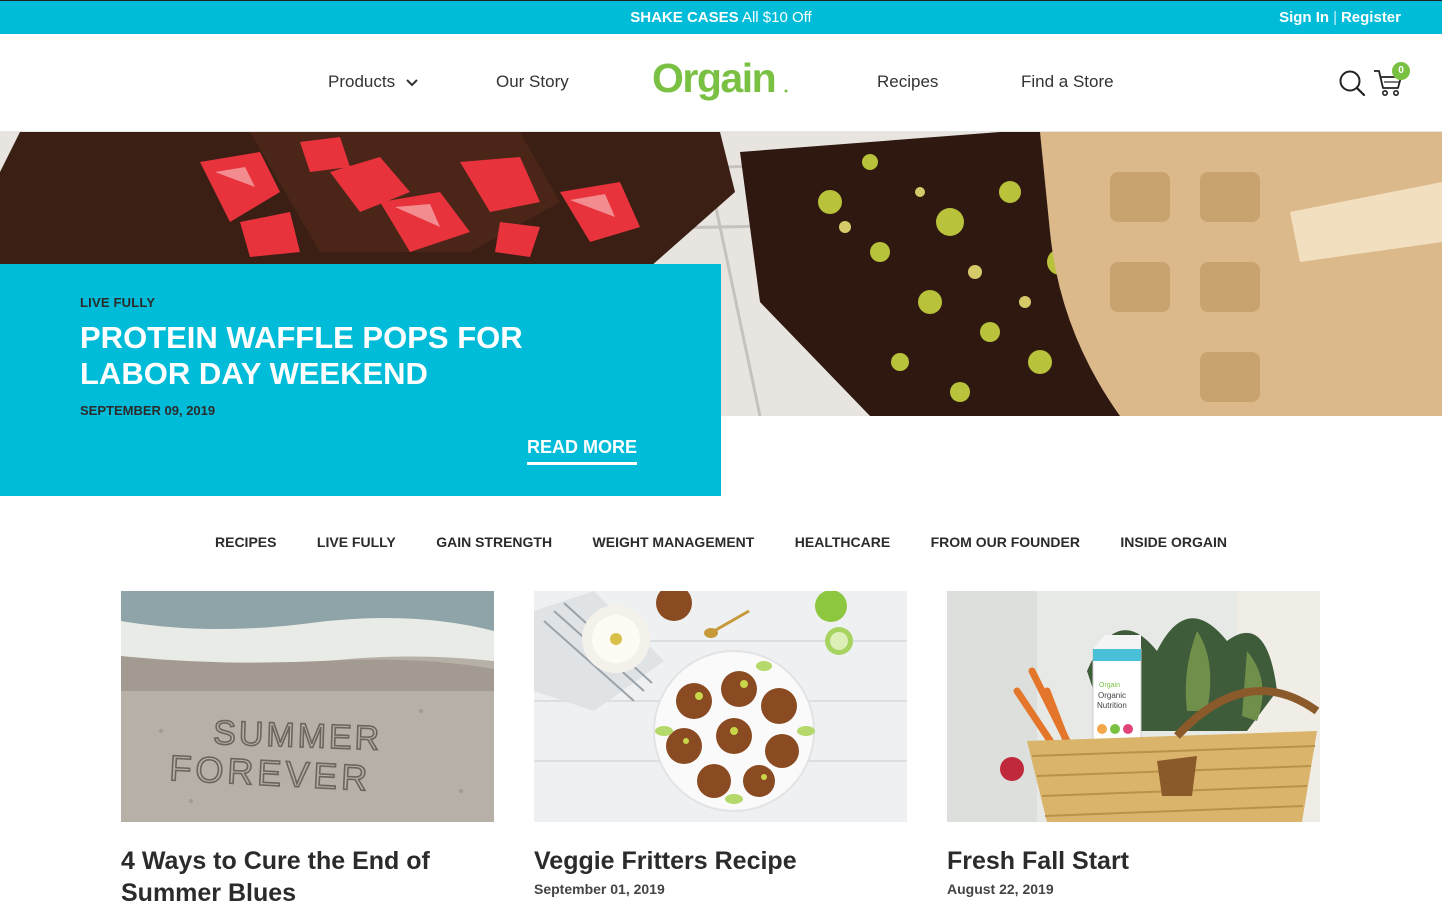 The width and height of the screenshot is (1442, 902). I want to click on promo-bar: SHAKE CASES All $10 Off Sign In | Register, so click(721, 17).